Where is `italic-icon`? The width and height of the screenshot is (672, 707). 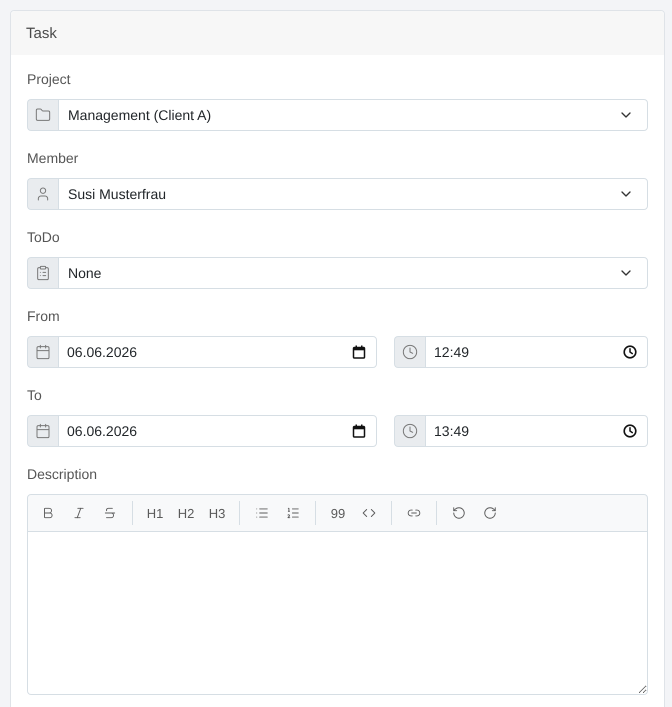
italic-icon is located at coordinates (79, 513).